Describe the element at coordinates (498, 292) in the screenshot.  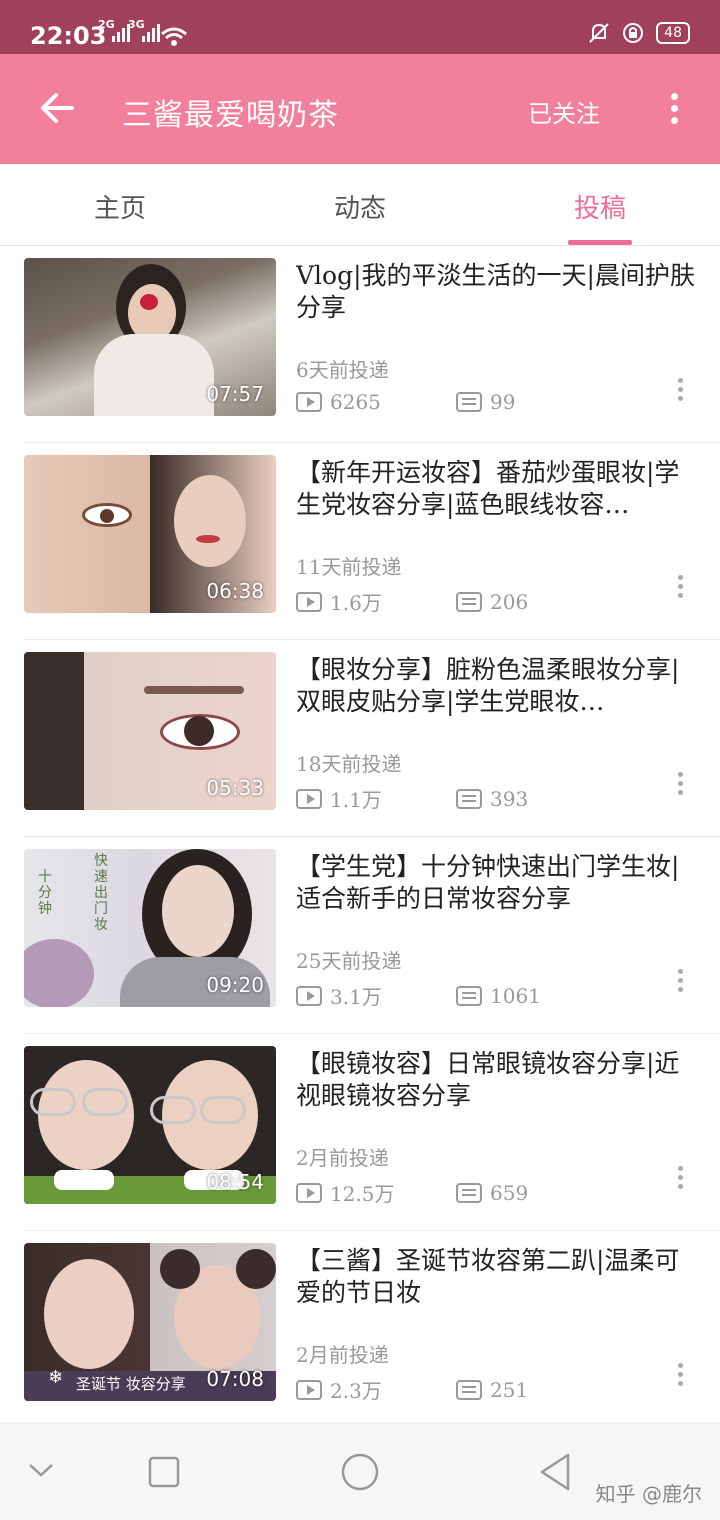
I see `video-title: Vlog|我的平淡生活的一天|晨间护肤分享` at that location.